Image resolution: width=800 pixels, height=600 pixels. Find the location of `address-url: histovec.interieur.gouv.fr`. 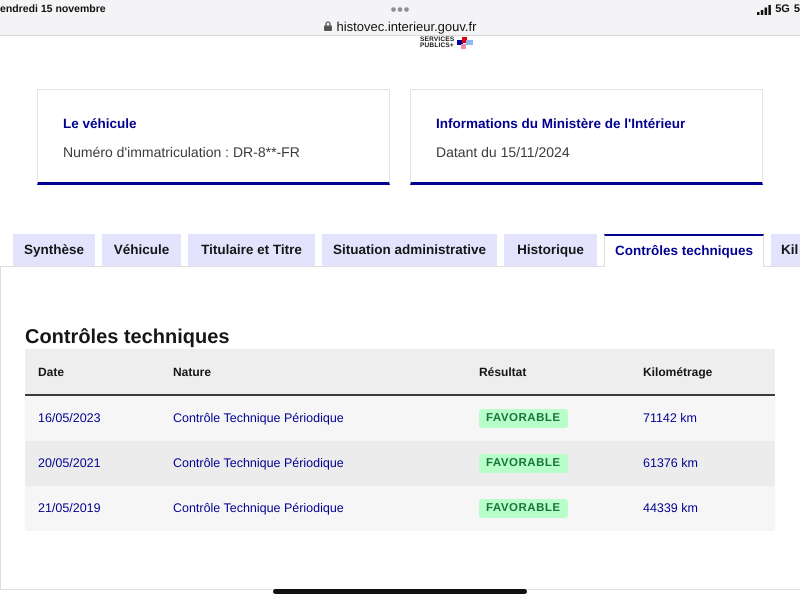

address-url: histovec.interieur.gouv.fr is located at coordinates (406, 26).